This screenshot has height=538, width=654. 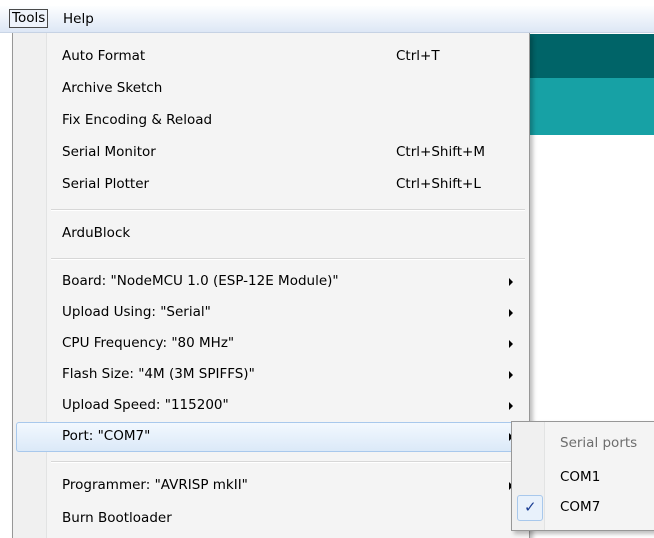 I want to click on menu-item-auto-format: Auto Format Ctrl+T, so click(x=271, y=57).